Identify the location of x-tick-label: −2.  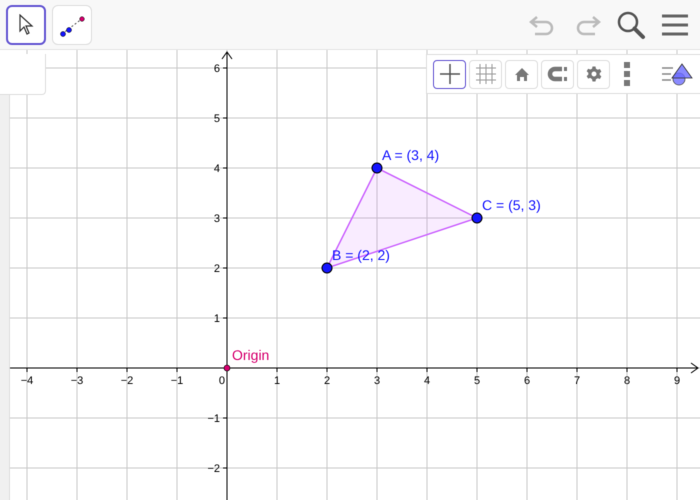
(127, 381).